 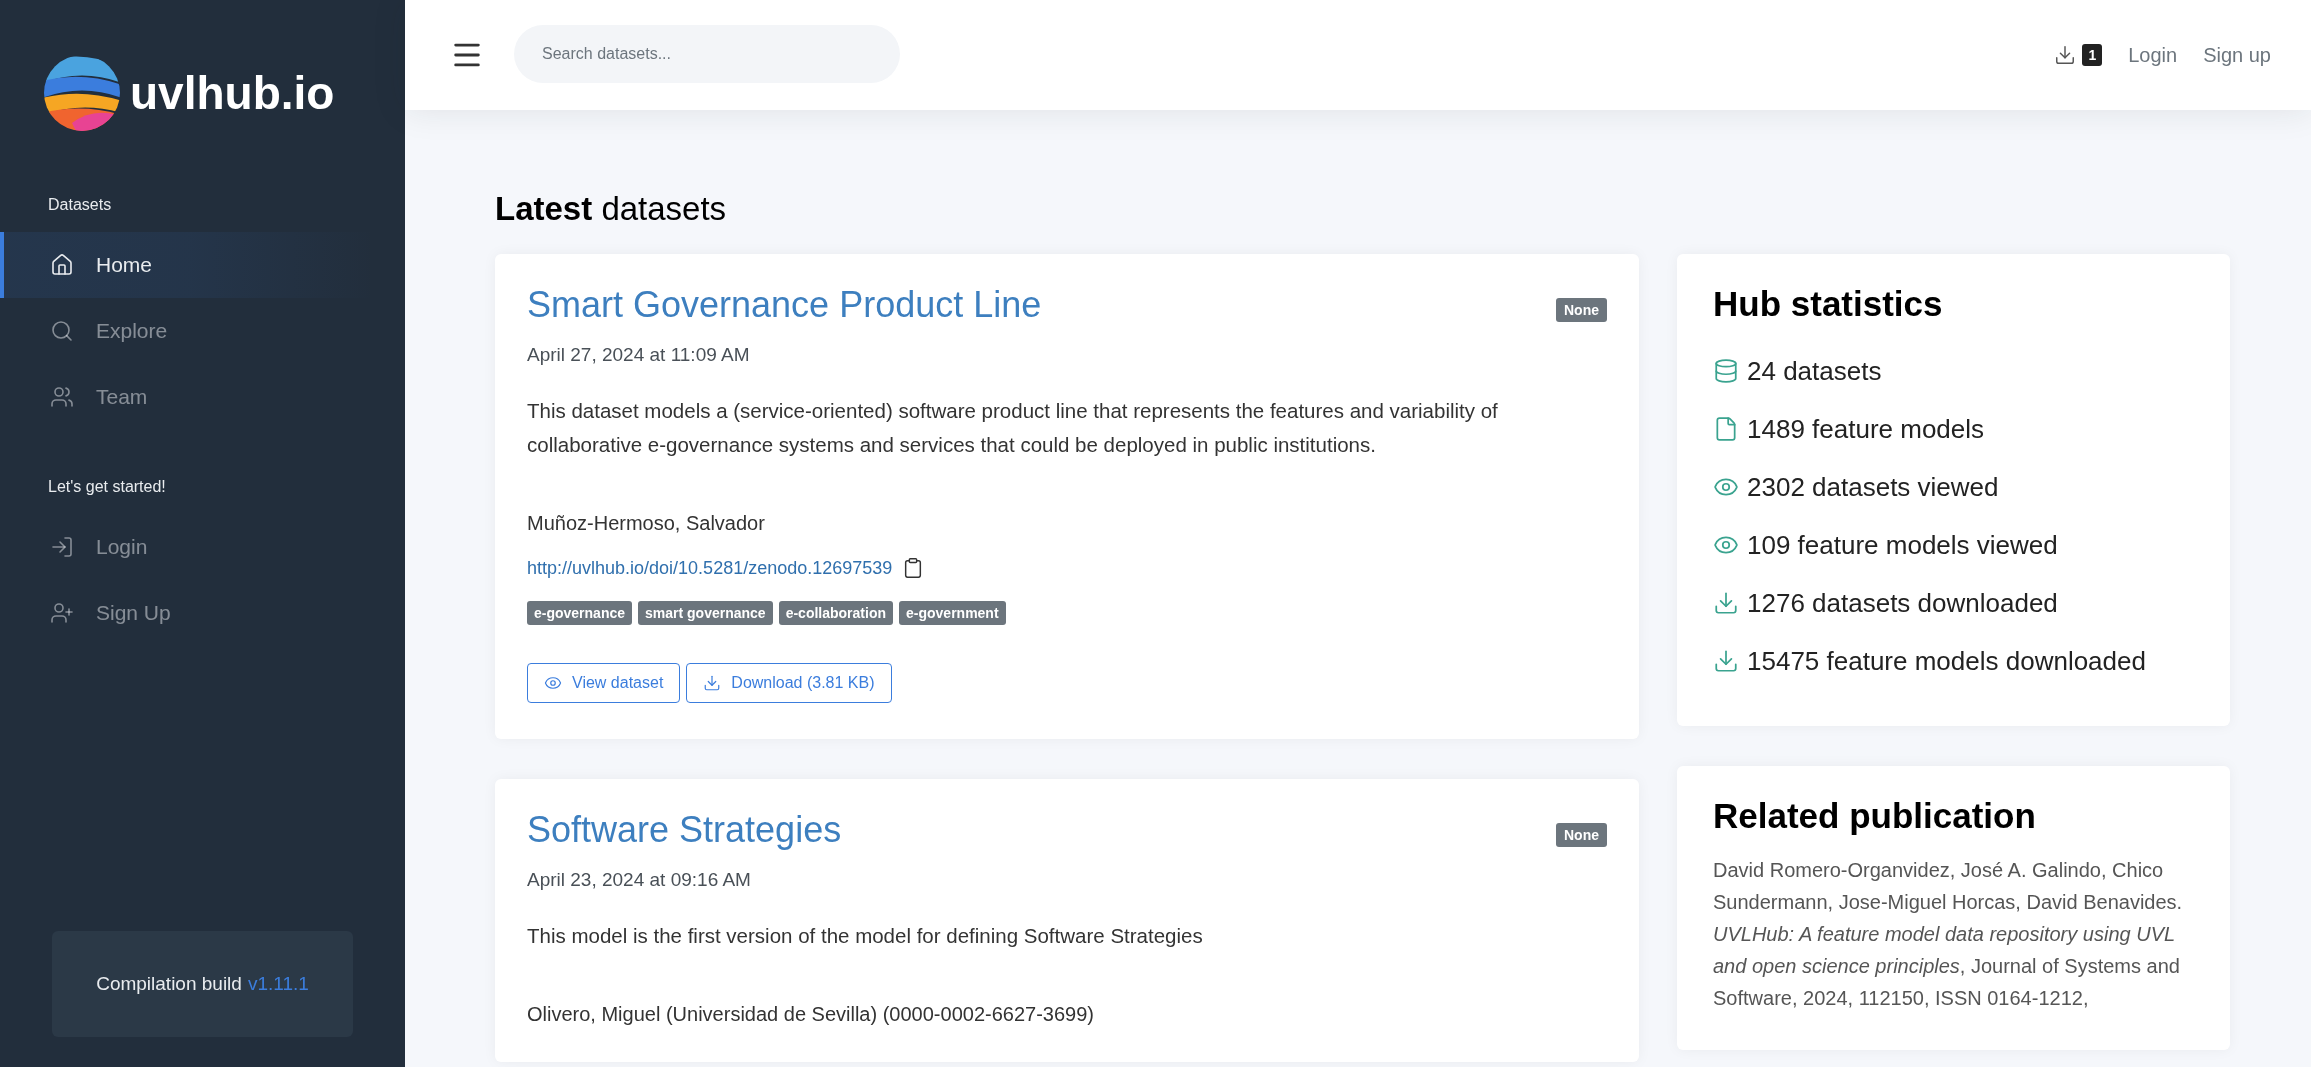 I want to click on stat-text: 1489 feature models, so click(x=1866, y=429).